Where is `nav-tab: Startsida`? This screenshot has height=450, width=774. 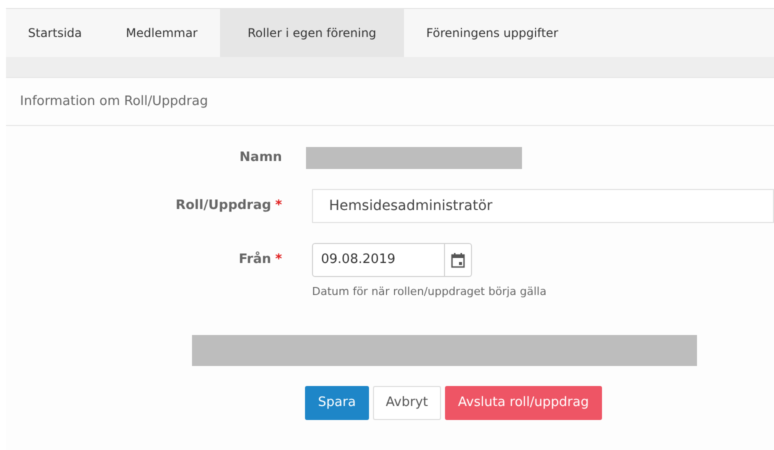
nav-tab: Startsida is located at coordinates (55, 33).